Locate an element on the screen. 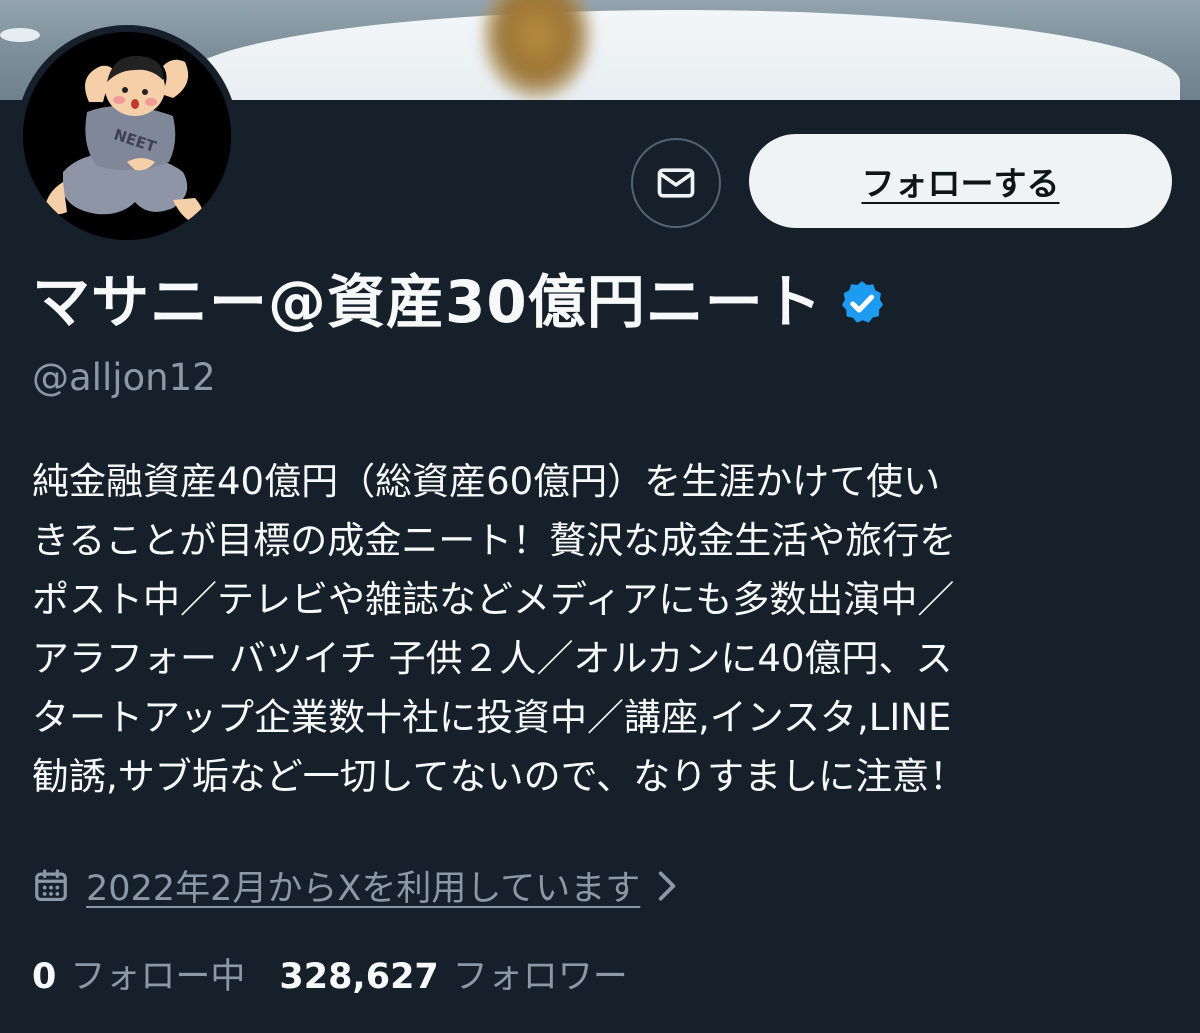 The height and width of the screenshot is (1033, 1200). bio-line: 純金融資産40億円（総資産60億円）を生涯かけて使い is located at coordinates (486, 481).